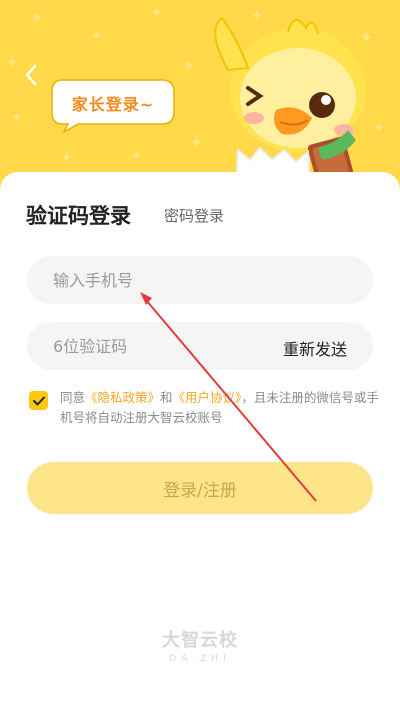 The image size is (400, 711). I want to click on tab-sms-login: 验证码登录, so click(78, 215).